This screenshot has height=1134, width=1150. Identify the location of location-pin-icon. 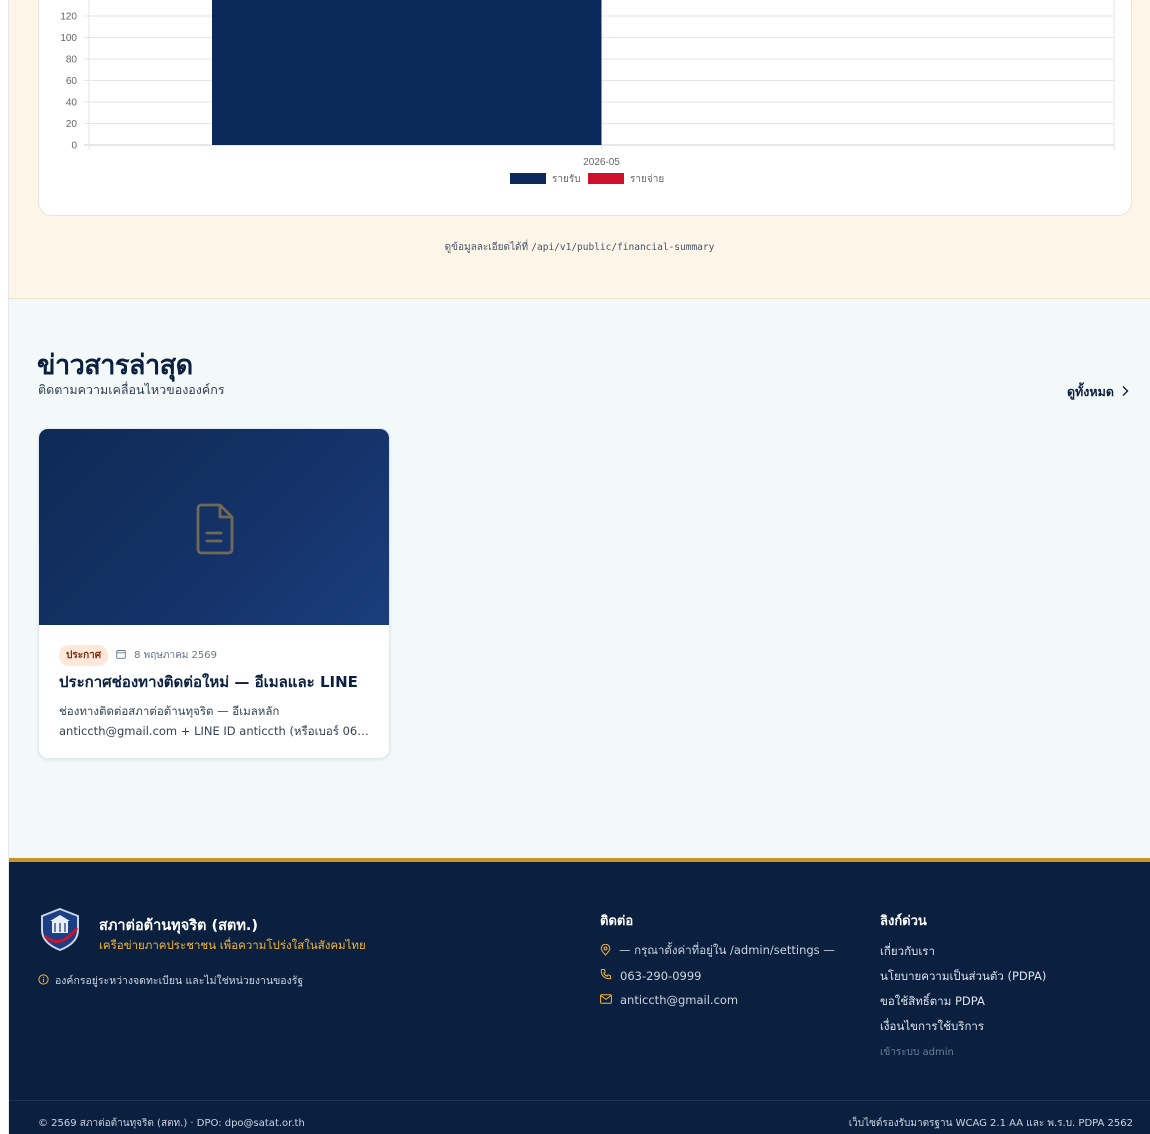
(605, 951).